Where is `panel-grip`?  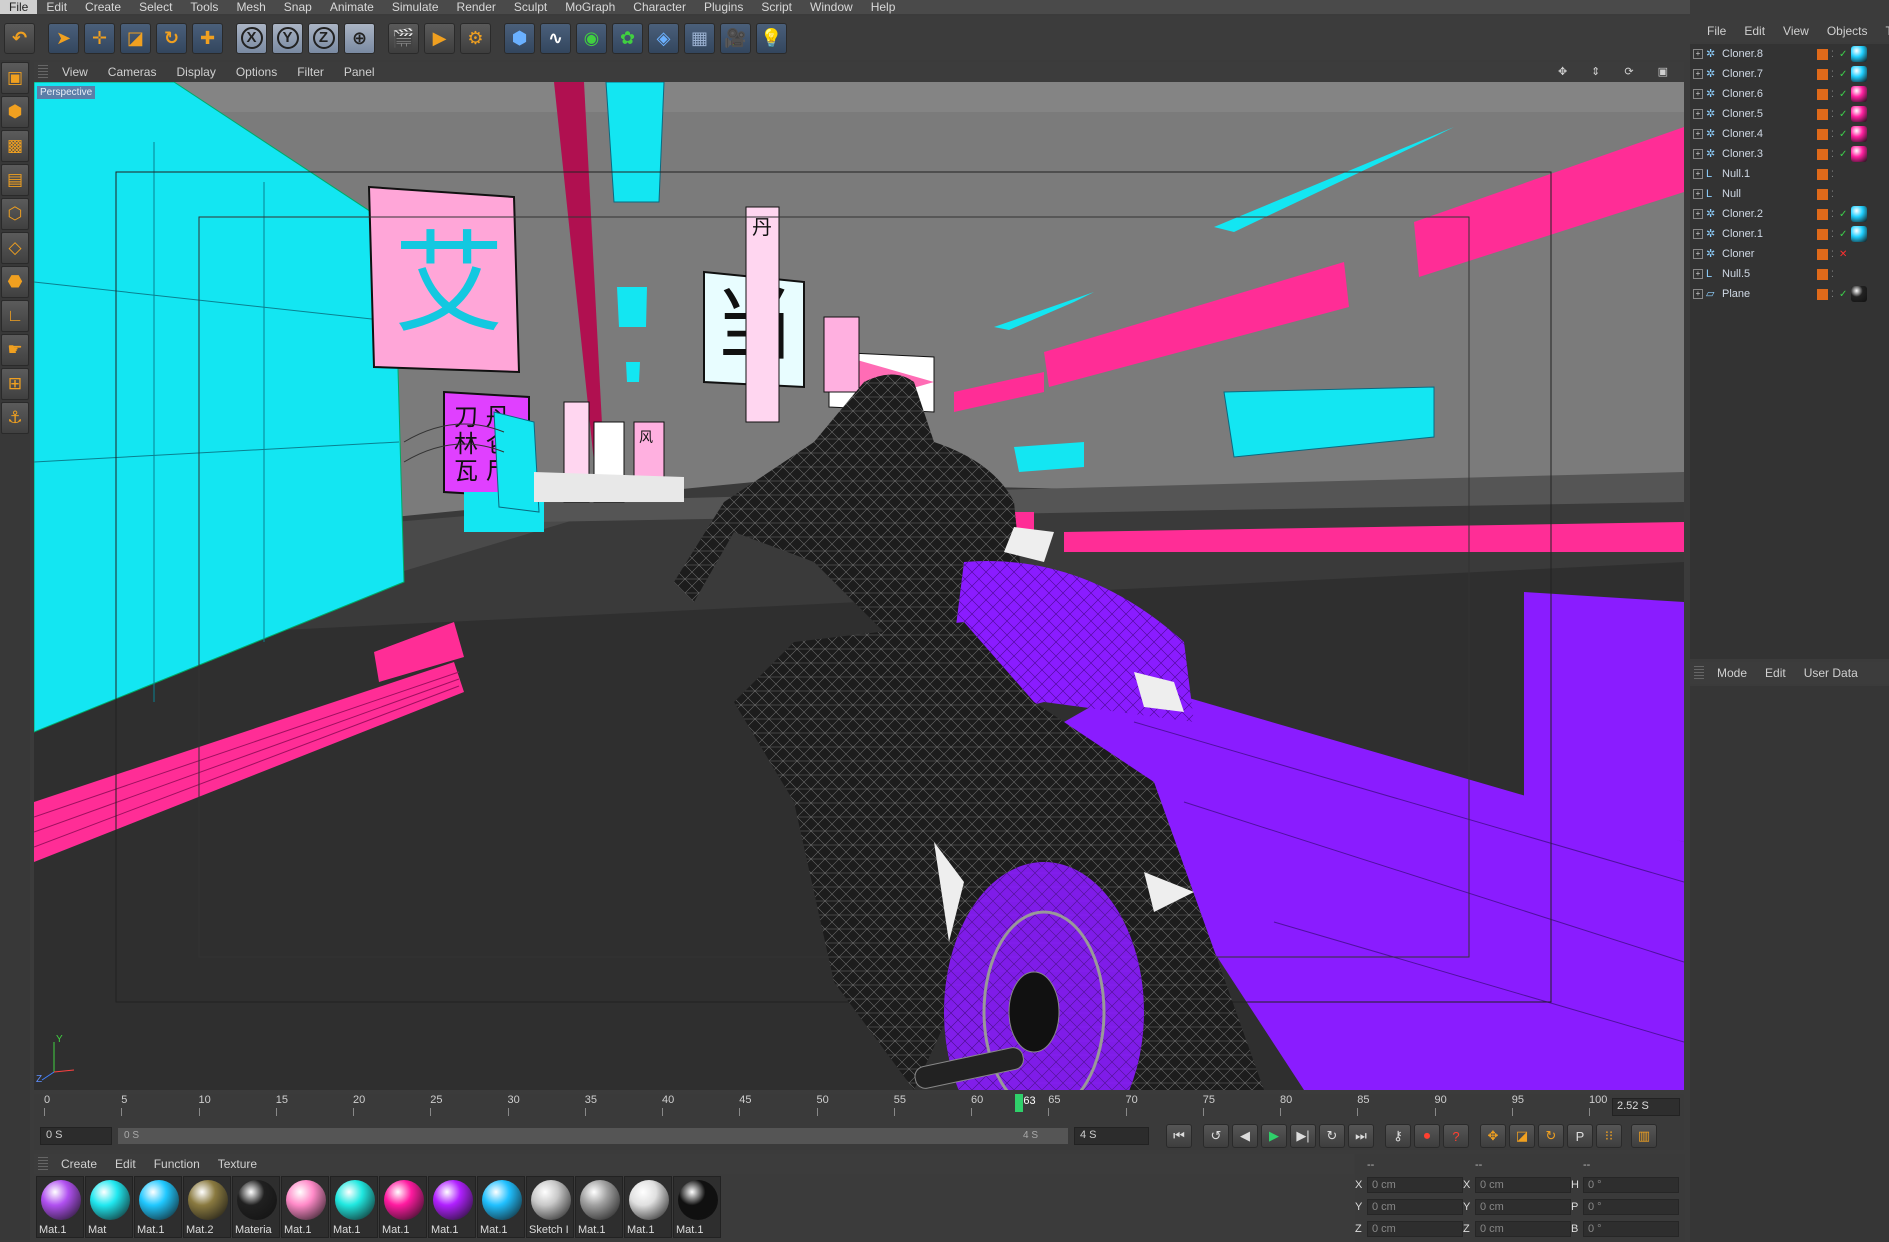
panel-grip is located at coordinates (43, 1164).